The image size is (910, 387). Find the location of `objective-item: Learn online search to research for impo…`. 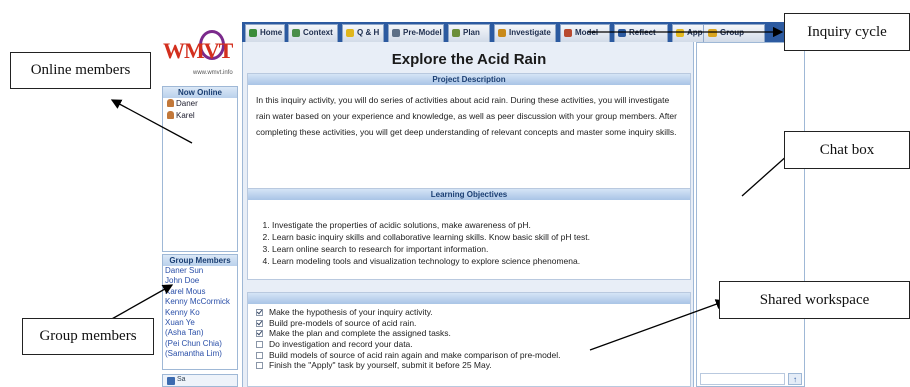

objective-item: Learn online search to research for impo… is located at coordinates (478, 249).